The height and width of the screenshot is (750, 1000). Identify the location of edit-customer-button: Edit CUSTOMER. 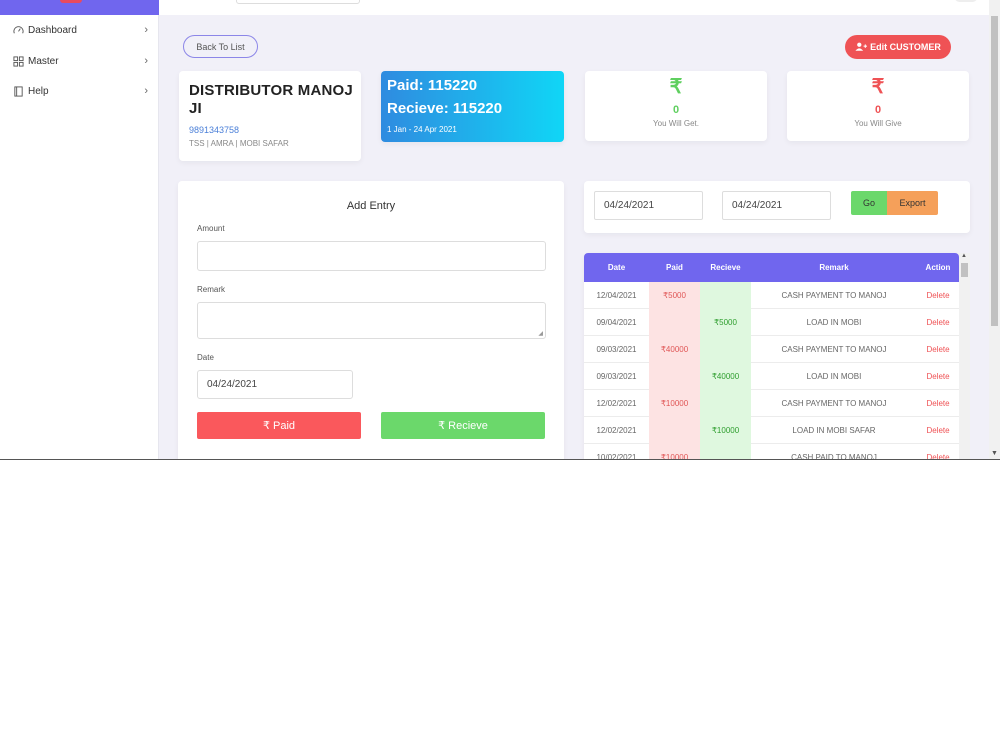
(898, 47).